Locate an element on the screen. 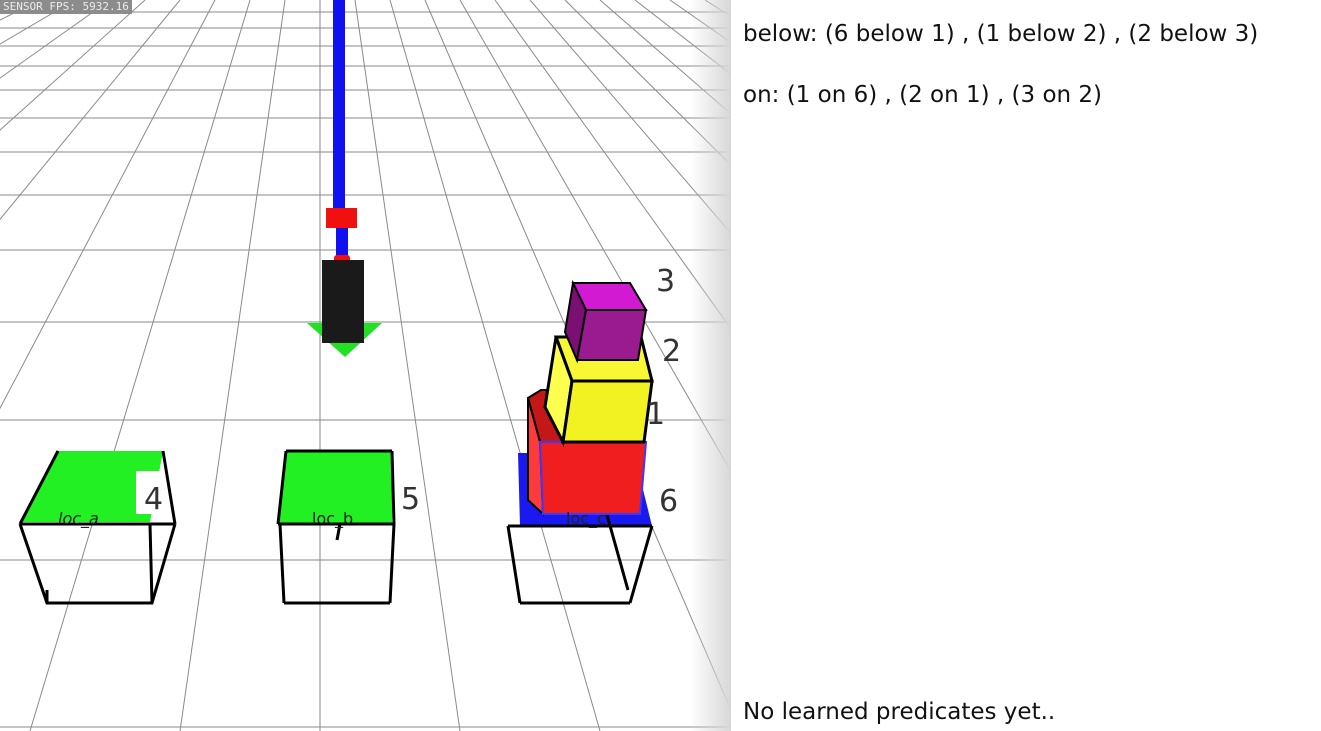 This screenshot has height=731, width=1321. arm-rod-lower is located at coordinates (342, 243).